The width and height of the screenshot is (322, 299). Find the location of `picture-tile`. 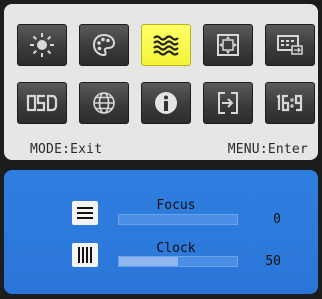

picture-tile is located at coordinates (166, 45).